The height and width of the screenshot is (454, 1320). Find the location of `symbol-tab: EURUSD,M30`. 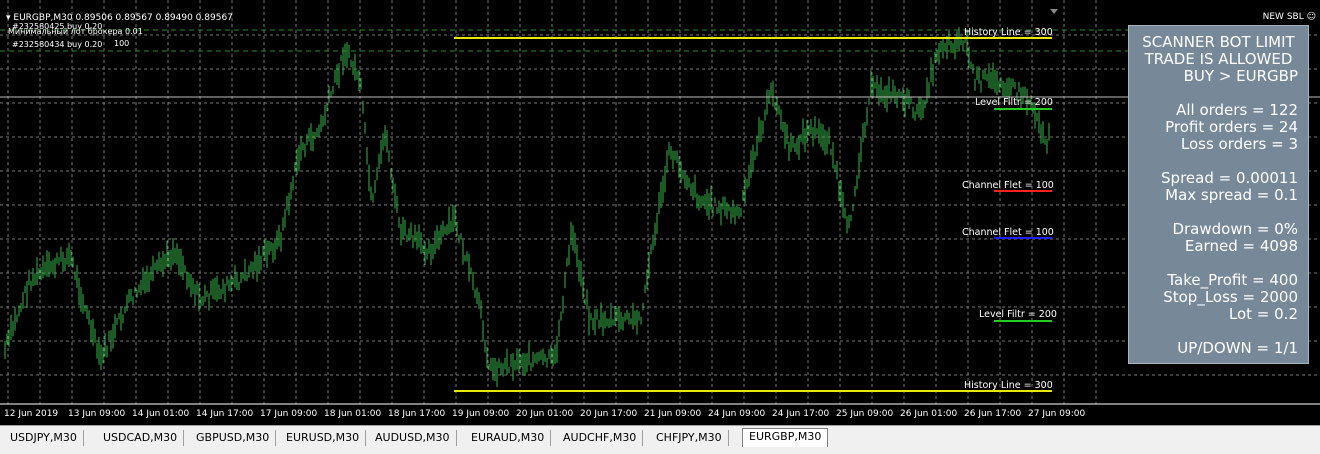

symbol-tab: EURUSD,M30 is located at coordinates (323, 438).